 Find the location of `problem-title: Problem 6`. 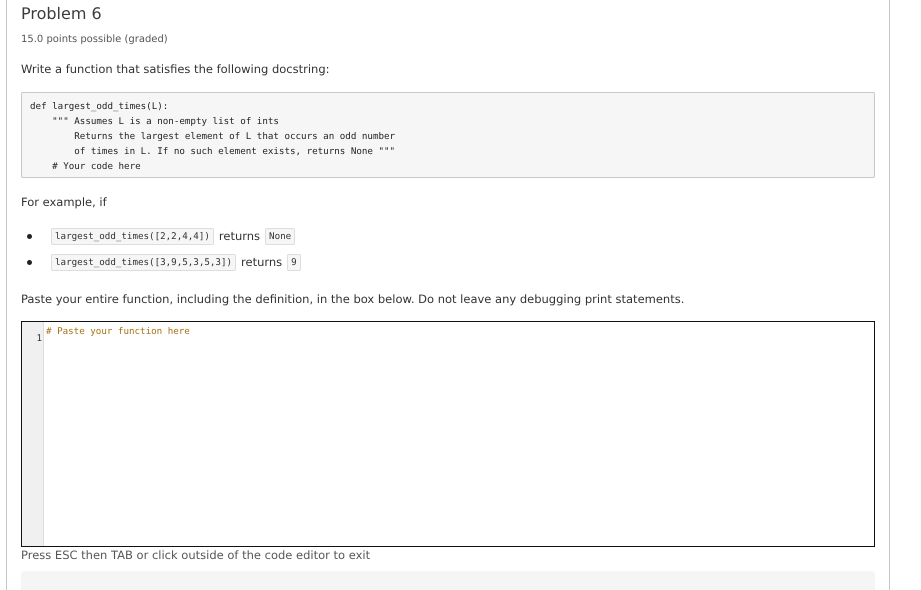

problem-title: Problem 6 is located at coordinates (62, 13).